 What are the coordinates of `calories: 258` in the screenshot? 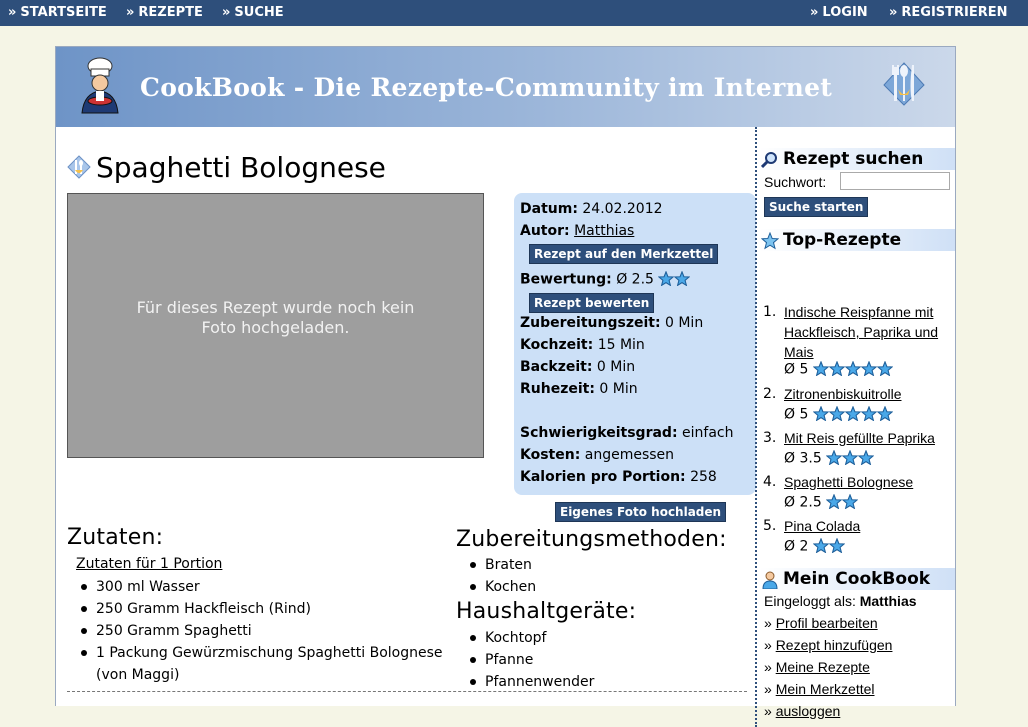 It's located at (703, 477).